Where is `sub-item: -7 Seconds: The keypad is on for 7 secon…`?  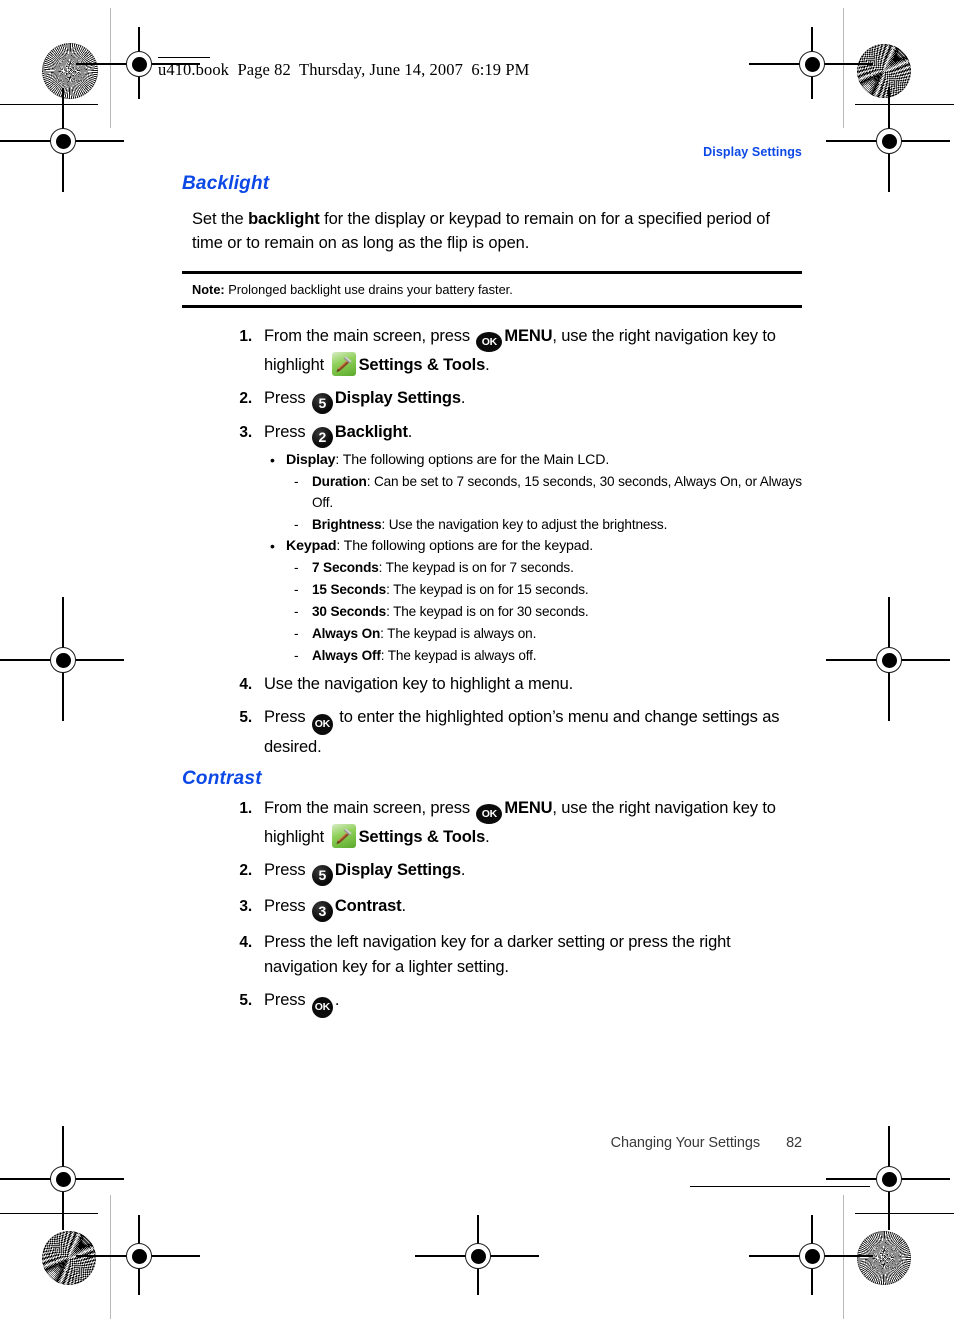 sub-item: -7 Seconds: The keypad is on for 7 secon… is located at coordinates (544, 567).